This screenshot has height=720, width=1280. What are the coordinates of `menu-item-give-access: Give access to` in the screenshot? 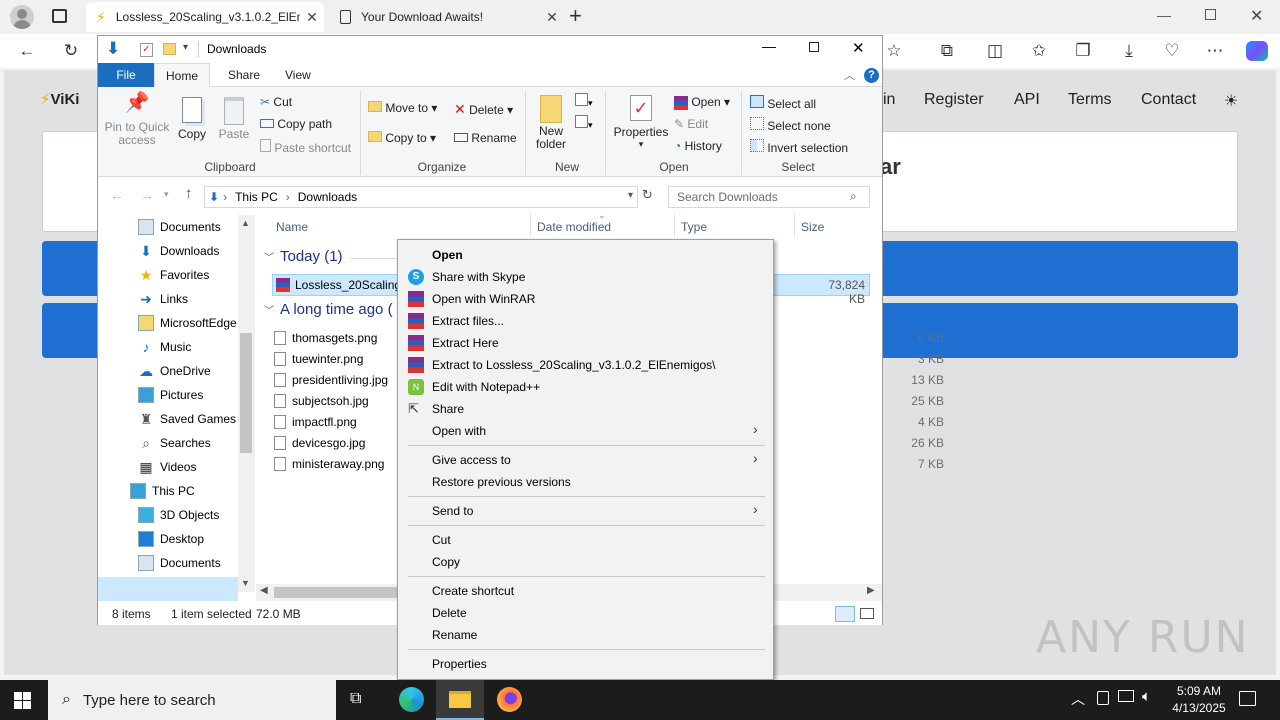 It's located at (471, 460).